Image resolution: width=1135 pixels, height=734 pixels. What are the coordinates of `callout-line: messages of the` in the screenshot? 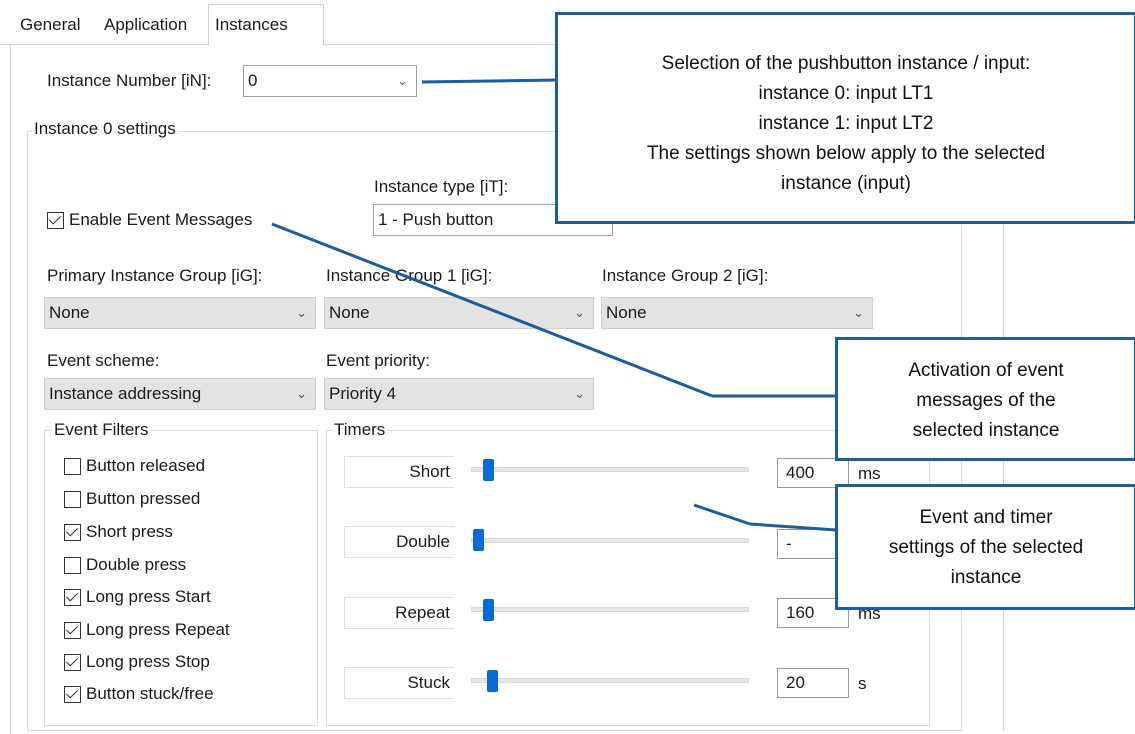 It's located at (986, 400).